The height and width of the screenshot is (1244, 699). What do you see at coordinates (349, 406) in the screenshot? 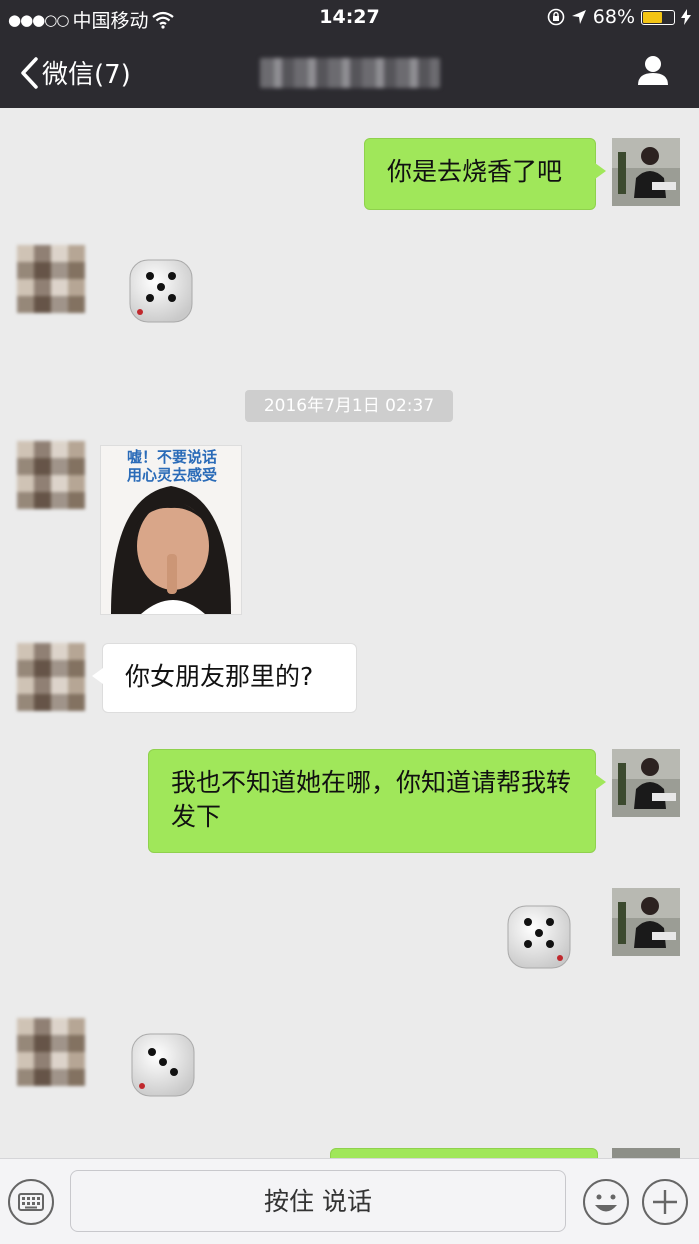
I see `message-timestamp: 2016年7月1日 02:37` at bounding box center [349, 406].